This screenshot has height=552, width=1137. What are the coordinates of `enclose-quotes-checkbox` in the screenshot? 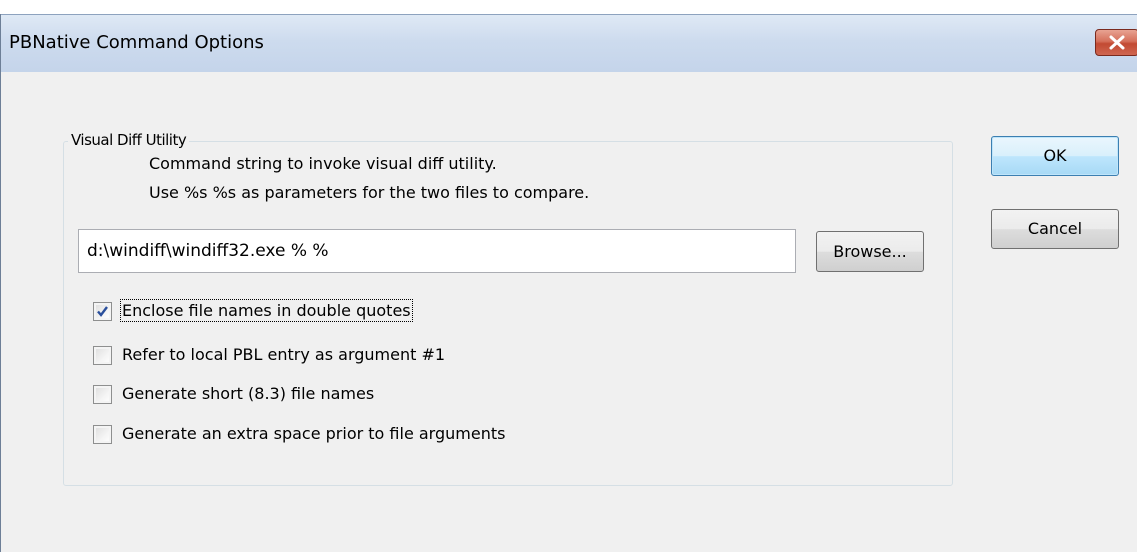 It's located at (102, 311).